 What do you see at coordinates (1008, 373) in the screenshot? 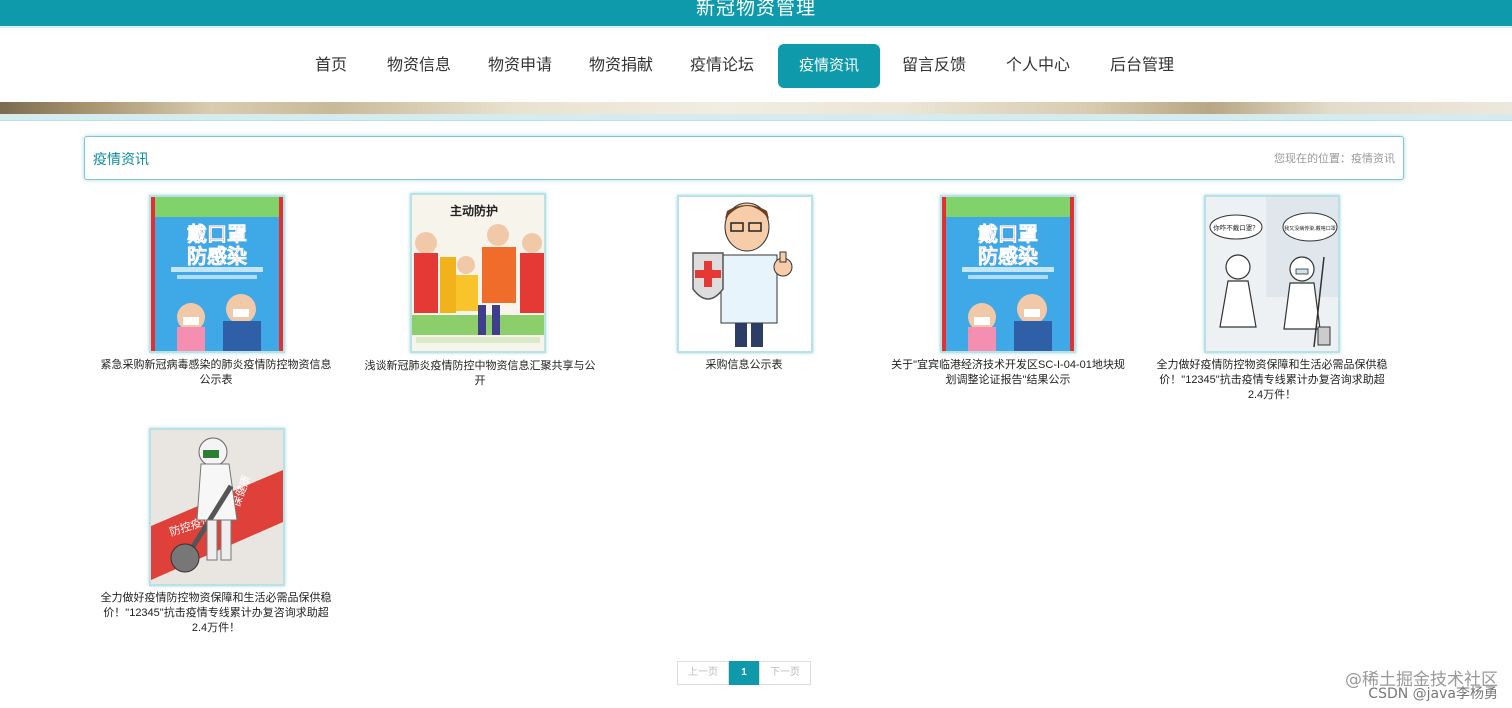
I see `news-title: 关于"宜宾临港经济技术开发区SC-I-04-01地块规划调整论证报告"结果公示` at bounding box center [1008, 373].